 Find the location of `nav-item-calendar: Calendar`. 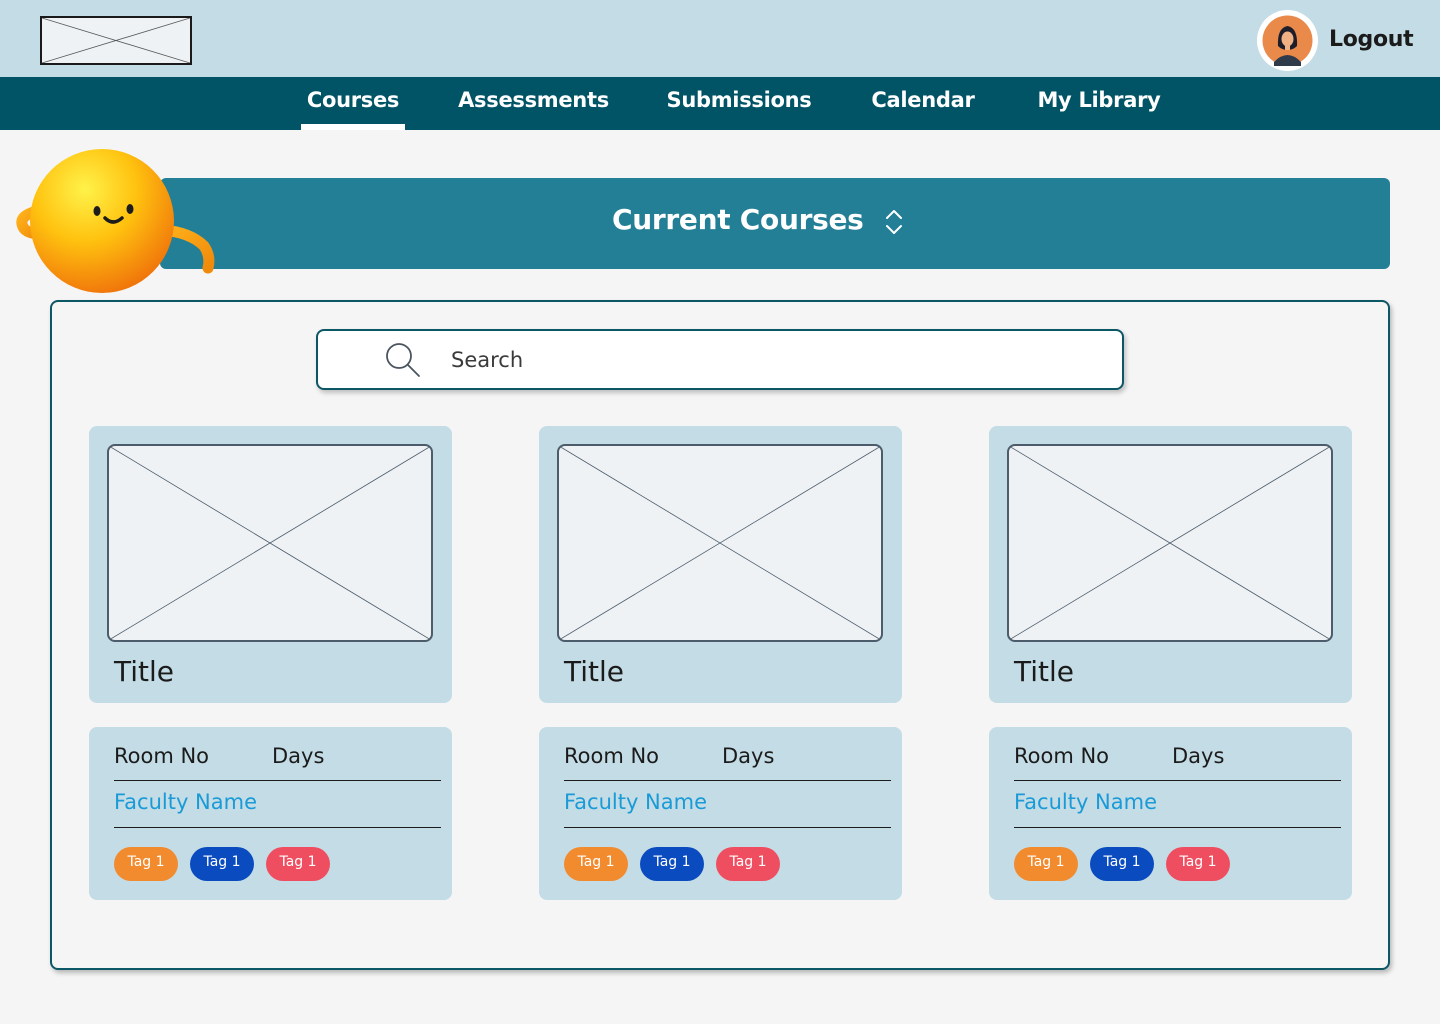

nav-item-calendar: Calendar is located at coordinates (923, 103).